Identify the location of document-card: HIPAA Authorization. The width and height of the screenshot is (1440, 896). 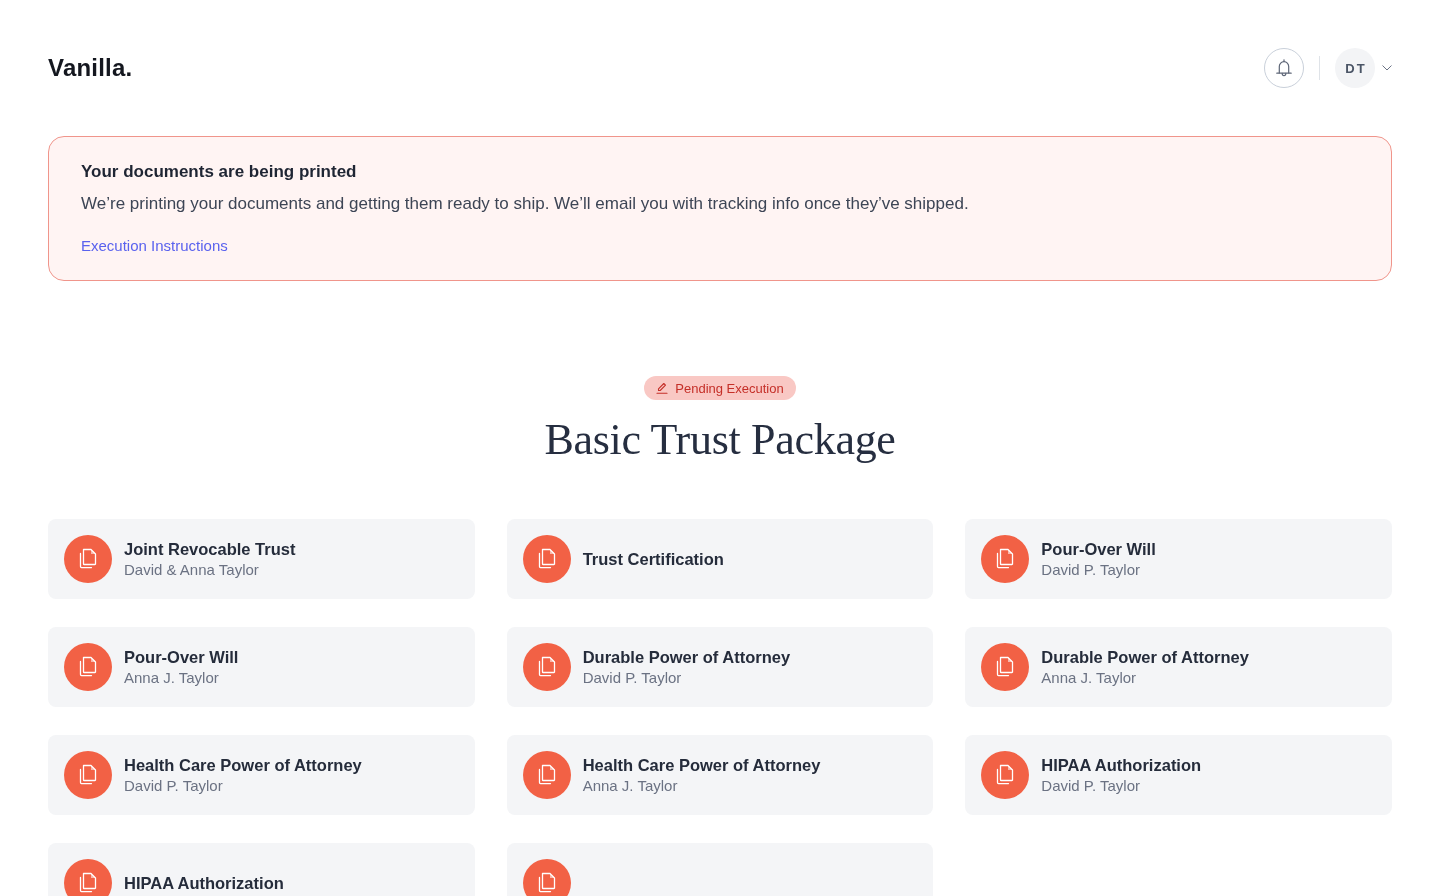
(261, 869).